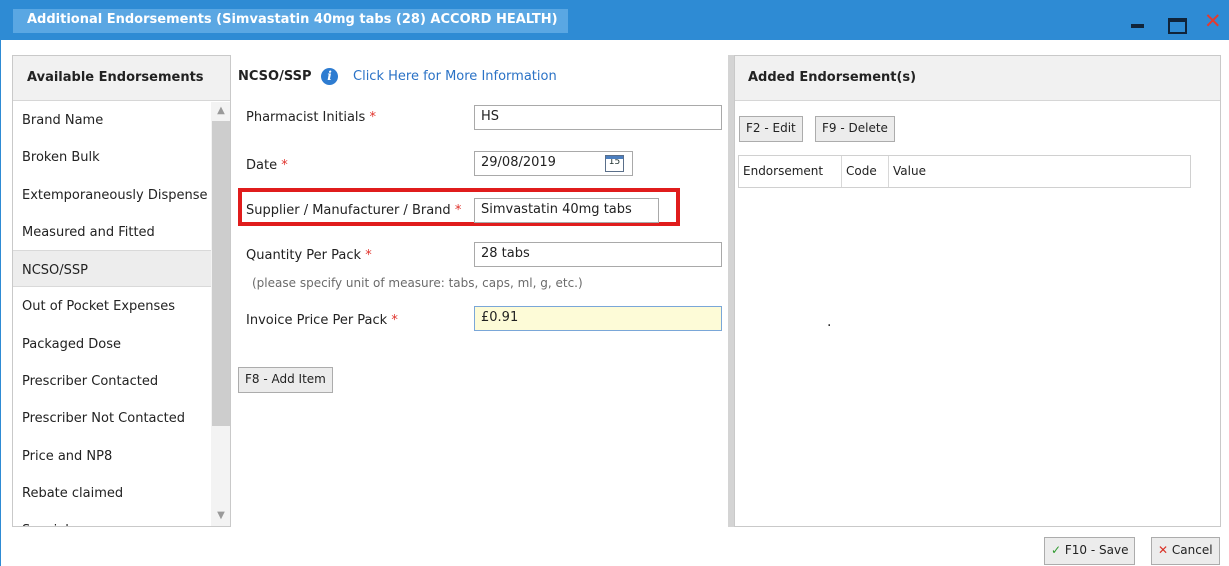  I want to click on scrollbar-thumb, so click(221, 273).